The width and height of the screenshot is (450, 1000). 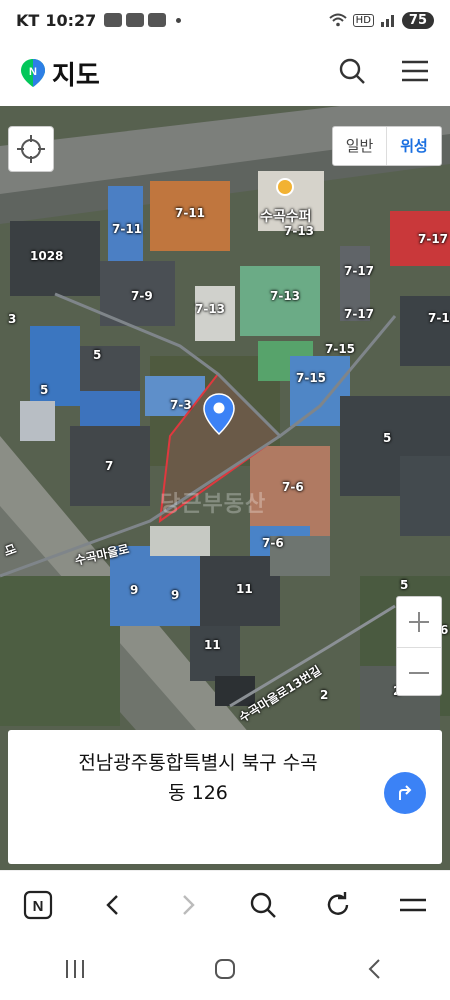 I want to click on signal-icon, so click(x=387, y=21).